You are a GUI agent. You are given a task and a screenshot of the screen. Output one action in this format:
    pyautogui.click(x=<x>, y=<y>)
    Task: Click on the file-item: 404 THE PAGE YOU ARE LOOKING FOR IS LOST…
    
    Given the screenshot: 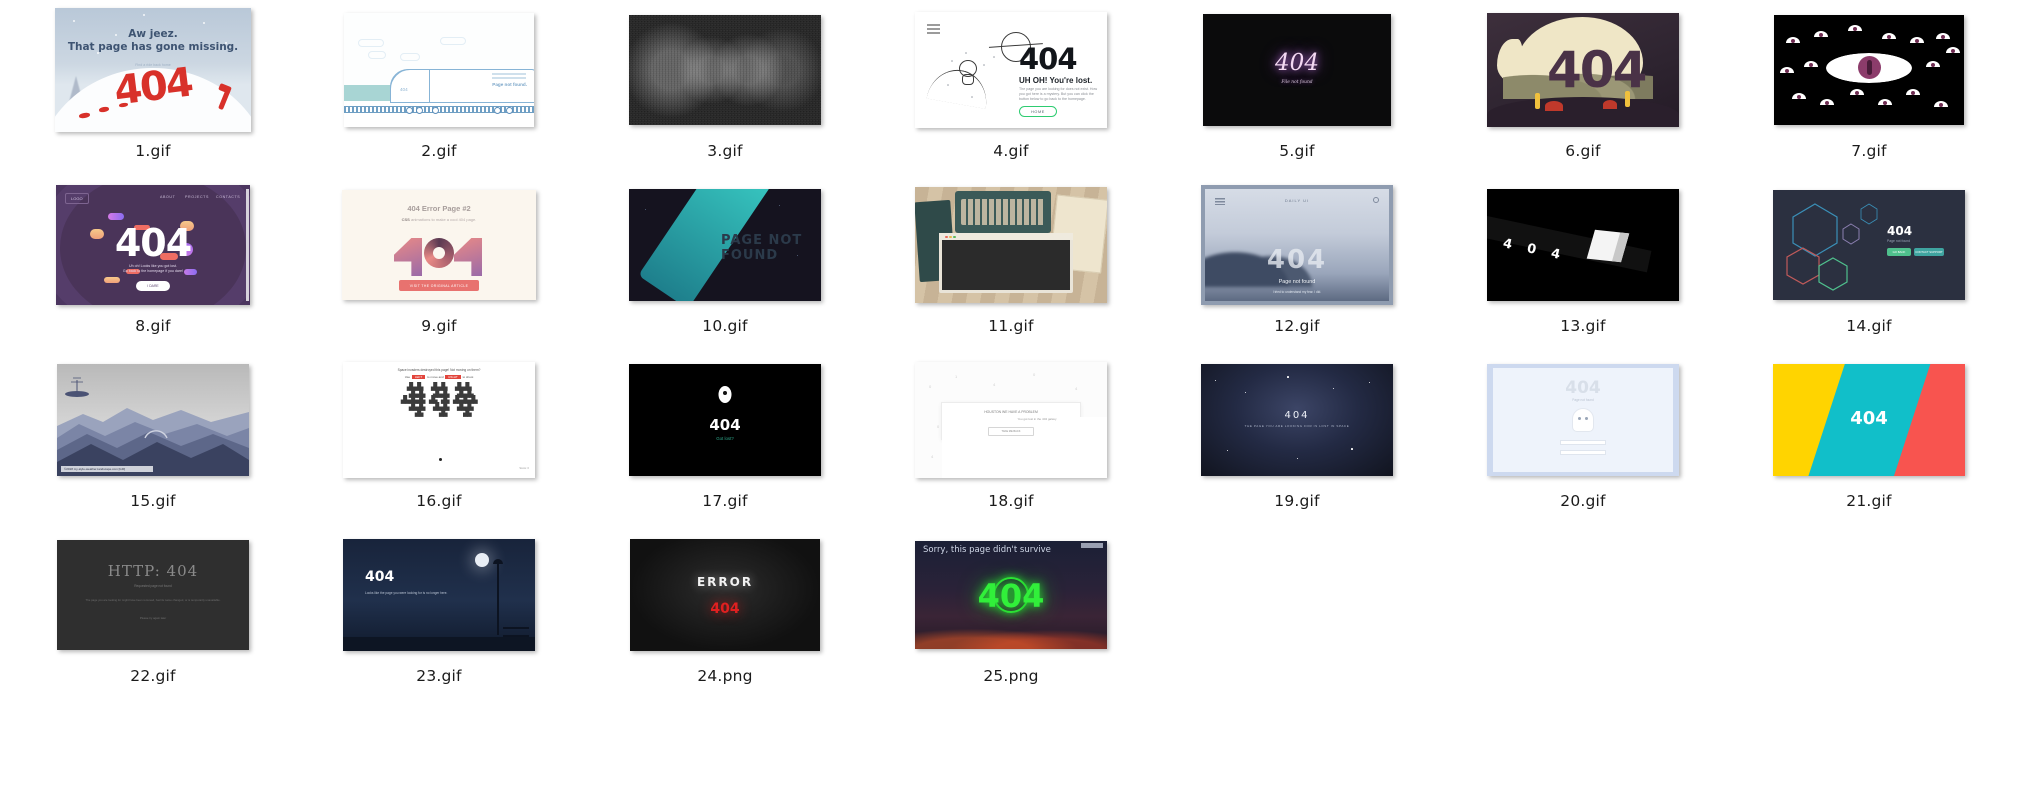 What is the action you would take?
    pyautogui.click(x=1297, y=445)
    